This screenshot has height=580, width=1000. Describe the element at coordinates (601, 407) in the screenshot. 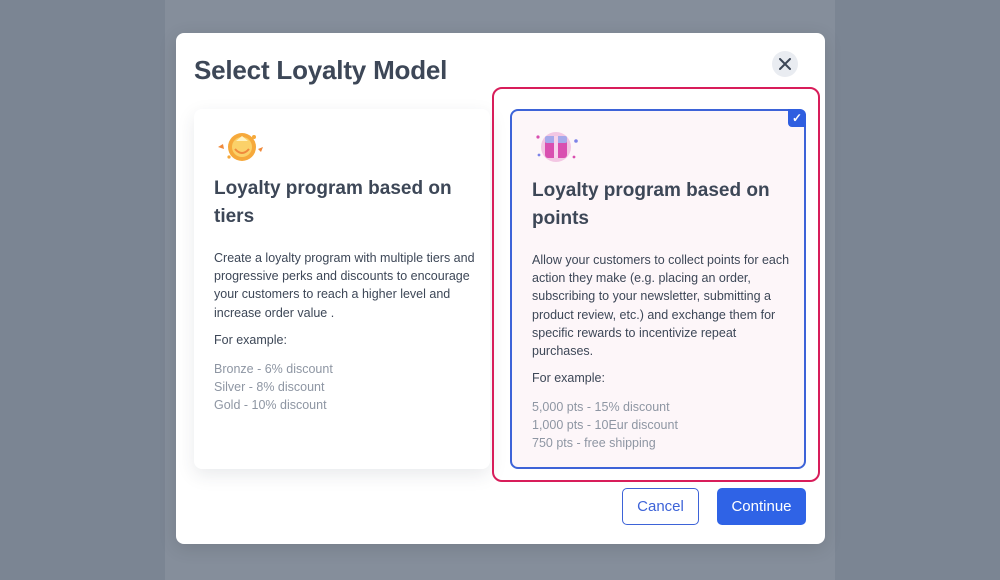

I see `list-item: 5,000 pts - 15% discount` at that location.